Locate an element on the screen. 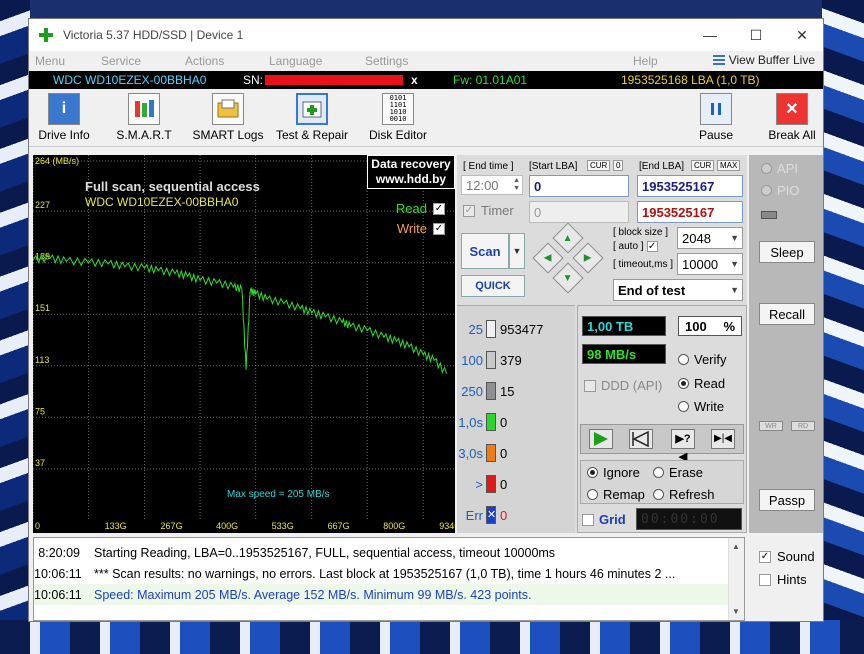 The width and height of the screenshot is (864, 654). end-time-spinner-icon: ▲ ▼ is located at coordinates (516, 185).